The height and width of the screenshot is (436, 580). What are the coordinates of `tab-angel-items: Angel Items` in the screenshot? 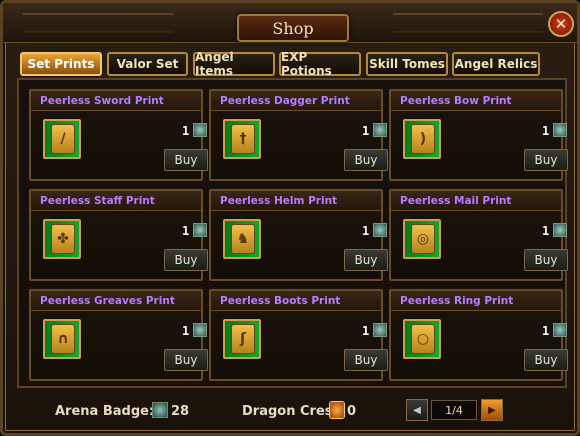 It's located at (234, 64).